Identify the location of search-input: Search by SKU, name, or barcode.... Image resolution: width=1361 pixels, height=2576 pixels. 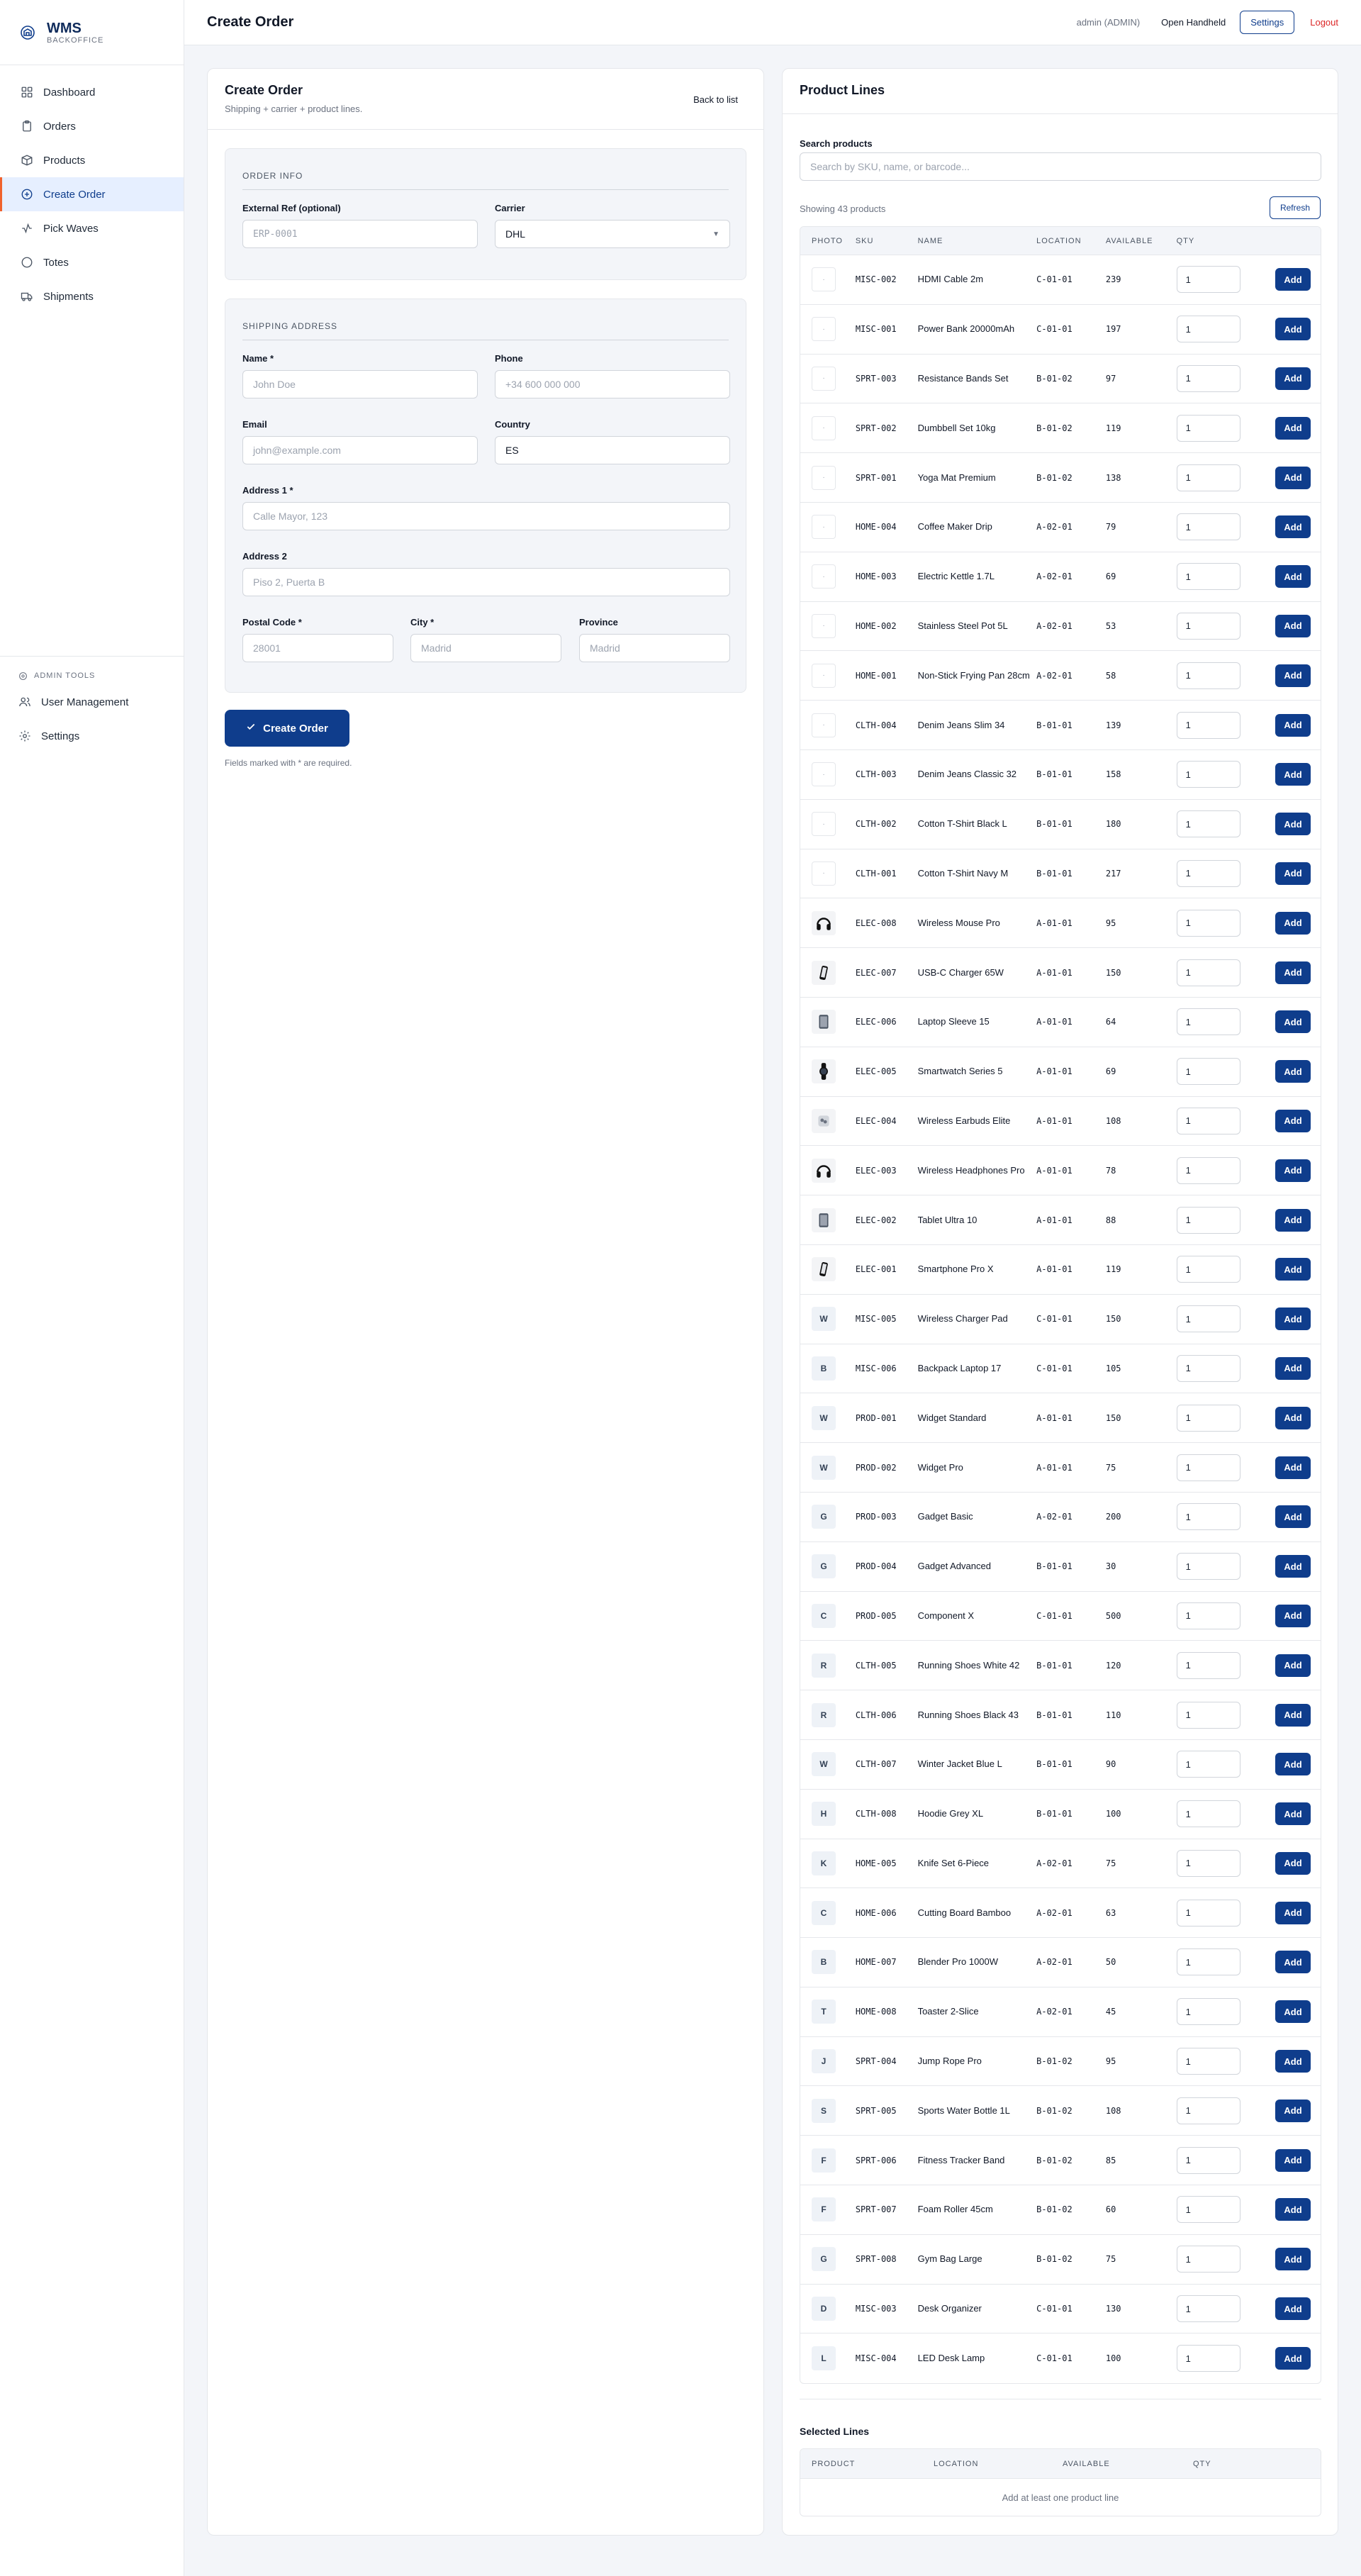
(1060, 166).